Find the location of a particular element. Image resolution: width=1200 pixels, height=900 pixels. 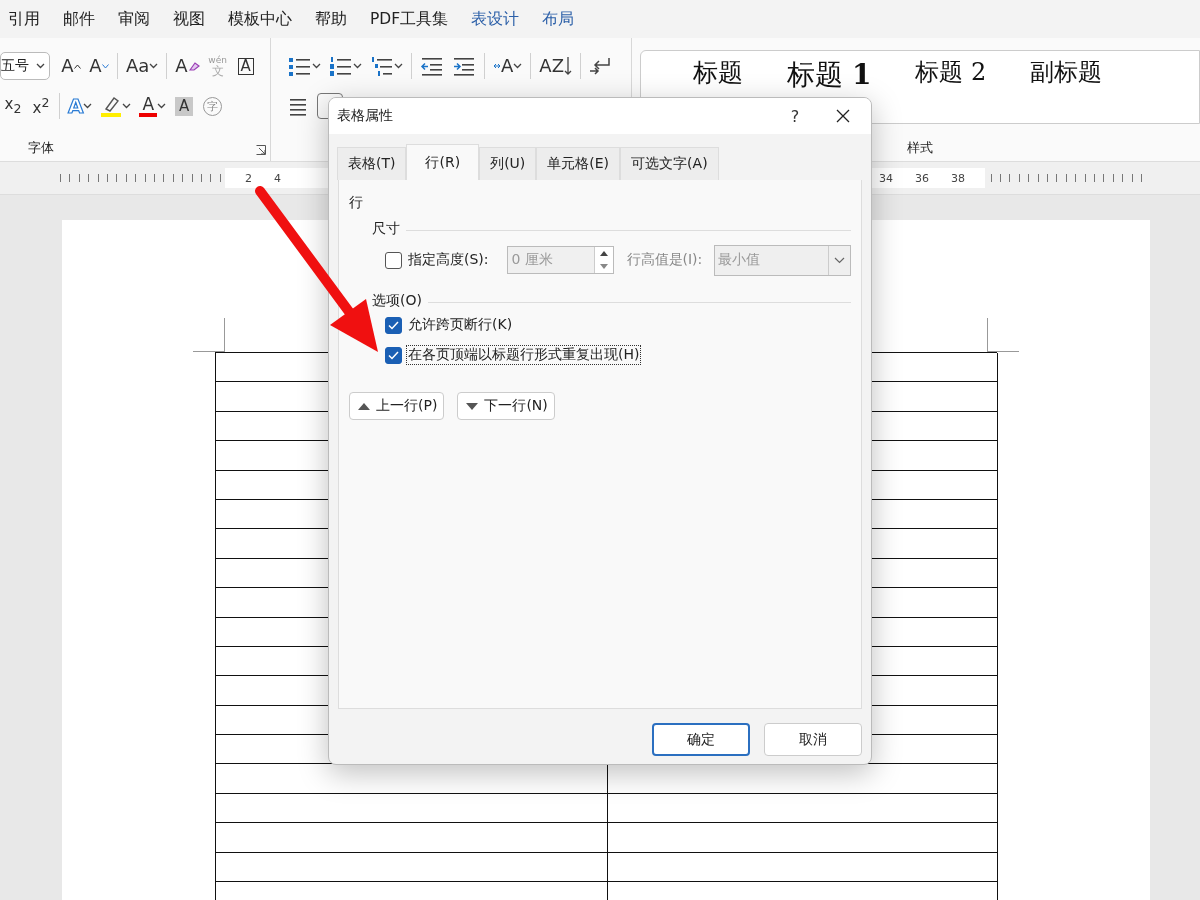

checkbox-label: 指定高度(S): is located at coordinates (448, 259).